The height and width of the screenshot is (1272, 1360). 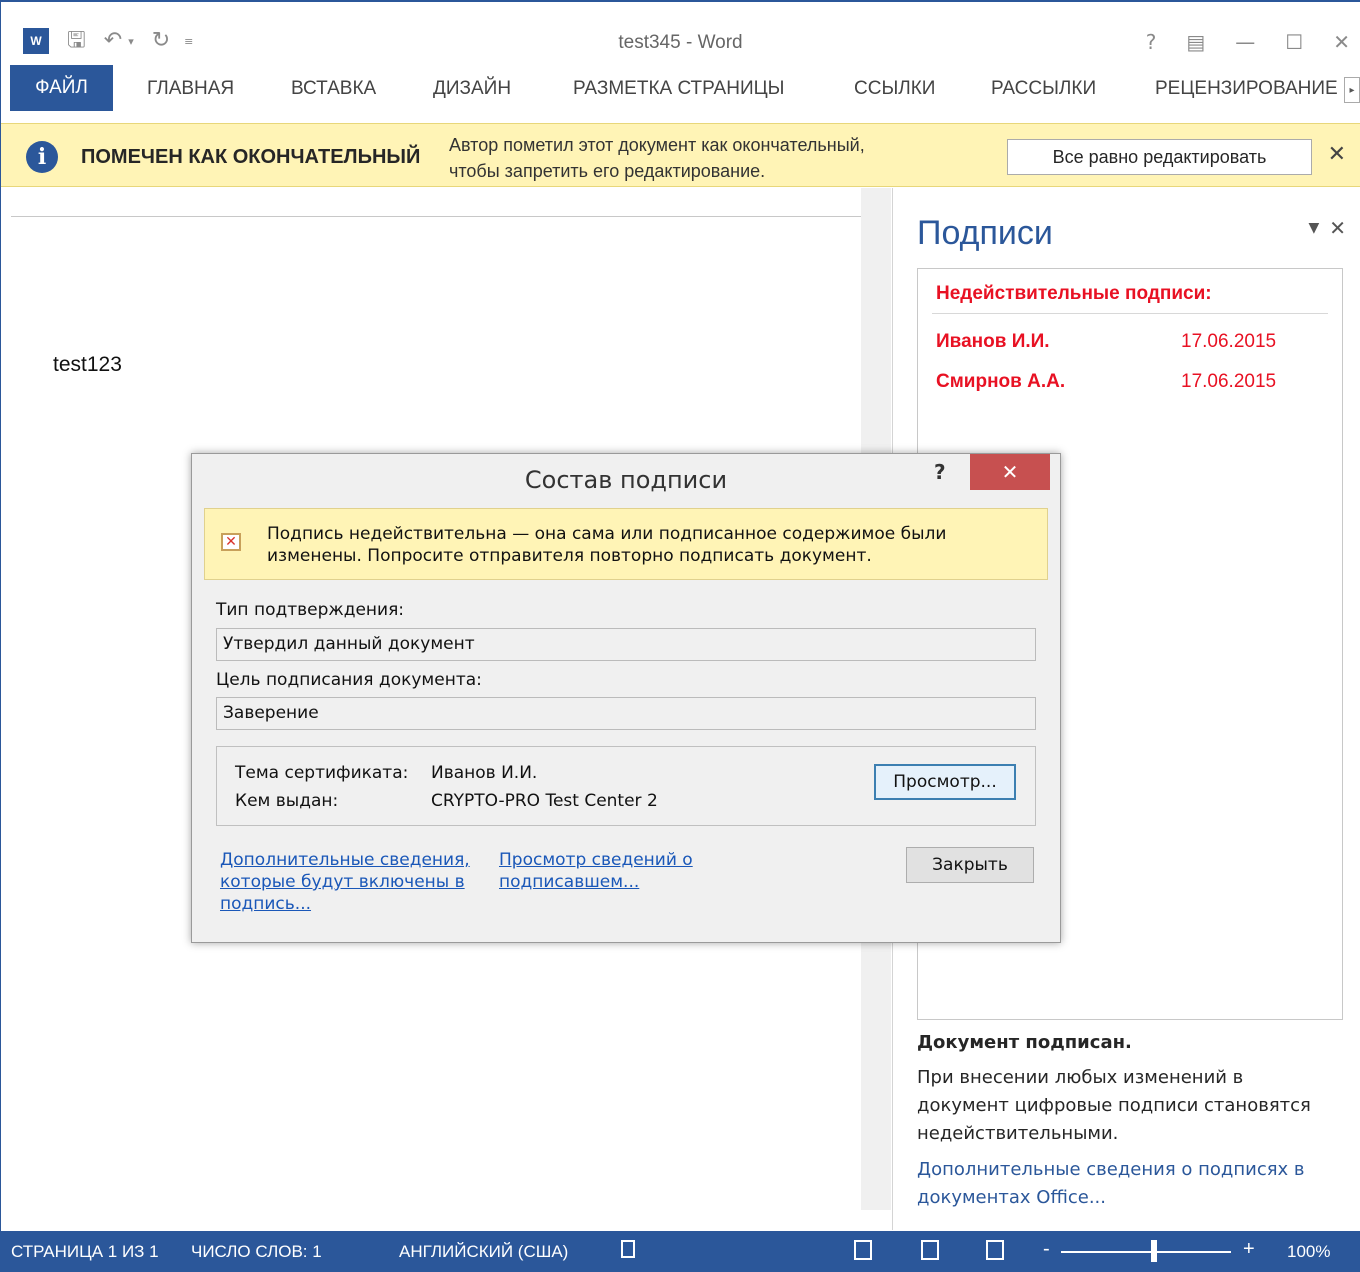 I want to click on certificate-issuer-value: CRYPTO-PRO Test Center 2, so click(x=544, y=801).